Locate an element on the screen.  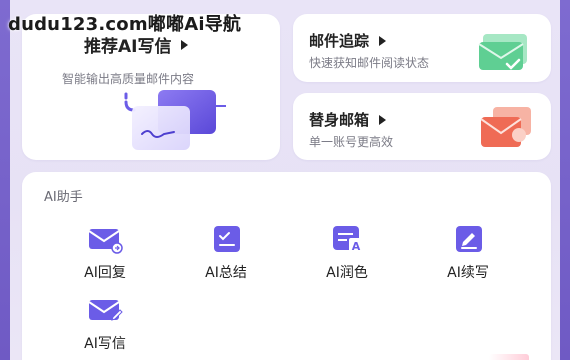
mail-tracking-title-row: 邮件追踪 is located at coordinates (348, 40).